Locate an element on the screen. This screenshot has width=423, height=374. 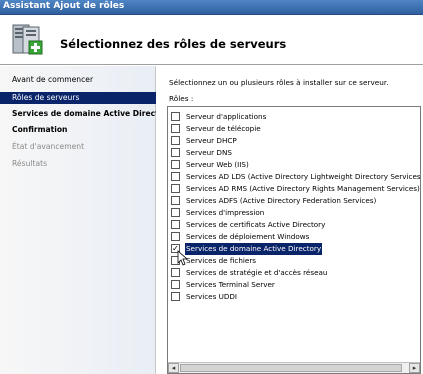
role-item: Serveur de télécopie is located at coordinates (295, 129).